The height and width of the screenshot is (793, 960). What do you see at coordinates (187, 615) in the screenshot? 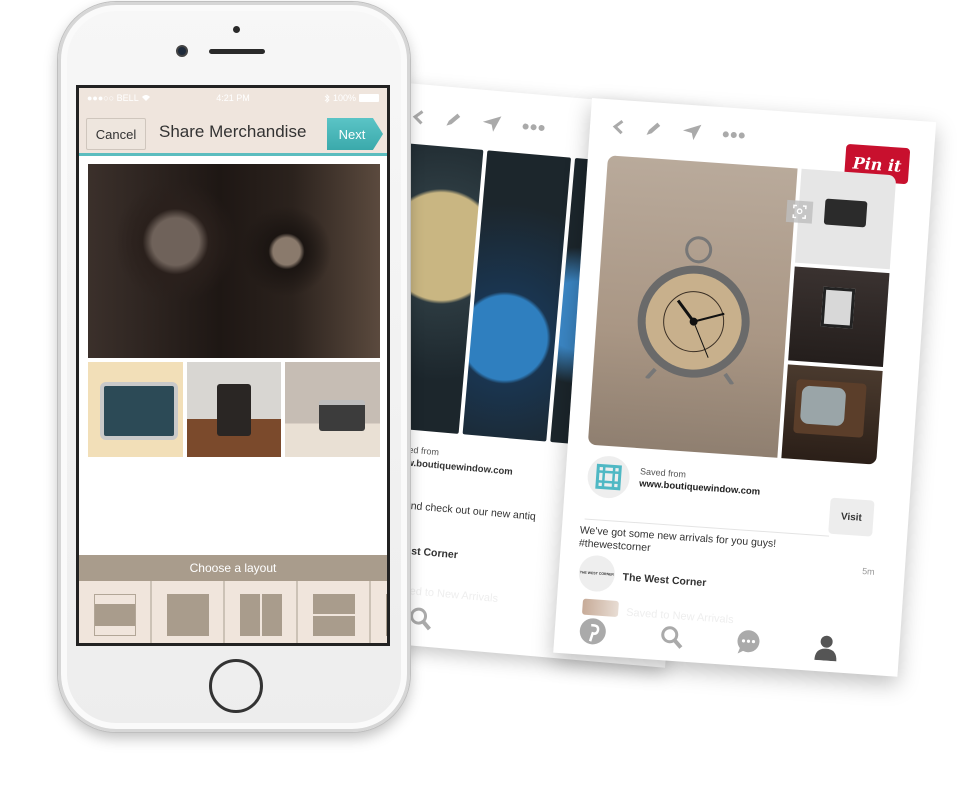
I see `layout-single-icon` at bounding box center [187, 615].